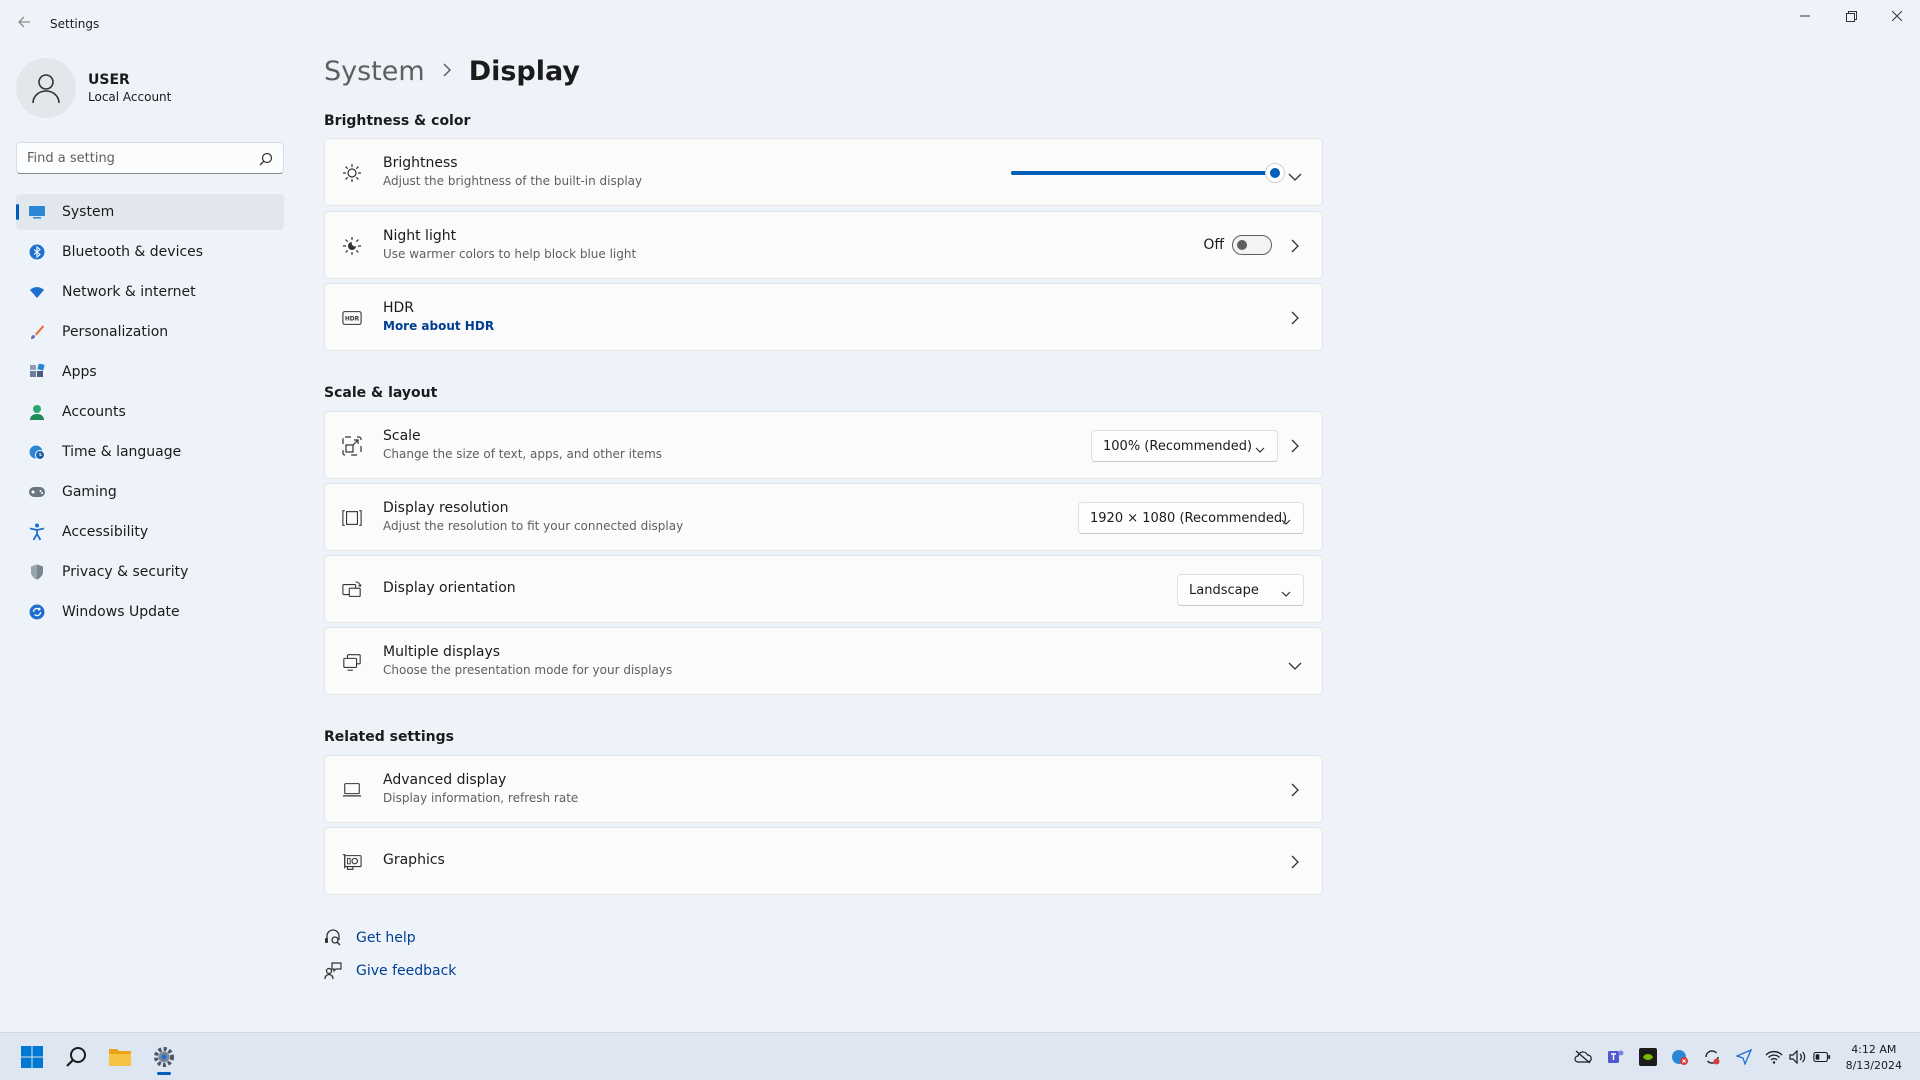  I want to click on search-box, so click(150, 158).